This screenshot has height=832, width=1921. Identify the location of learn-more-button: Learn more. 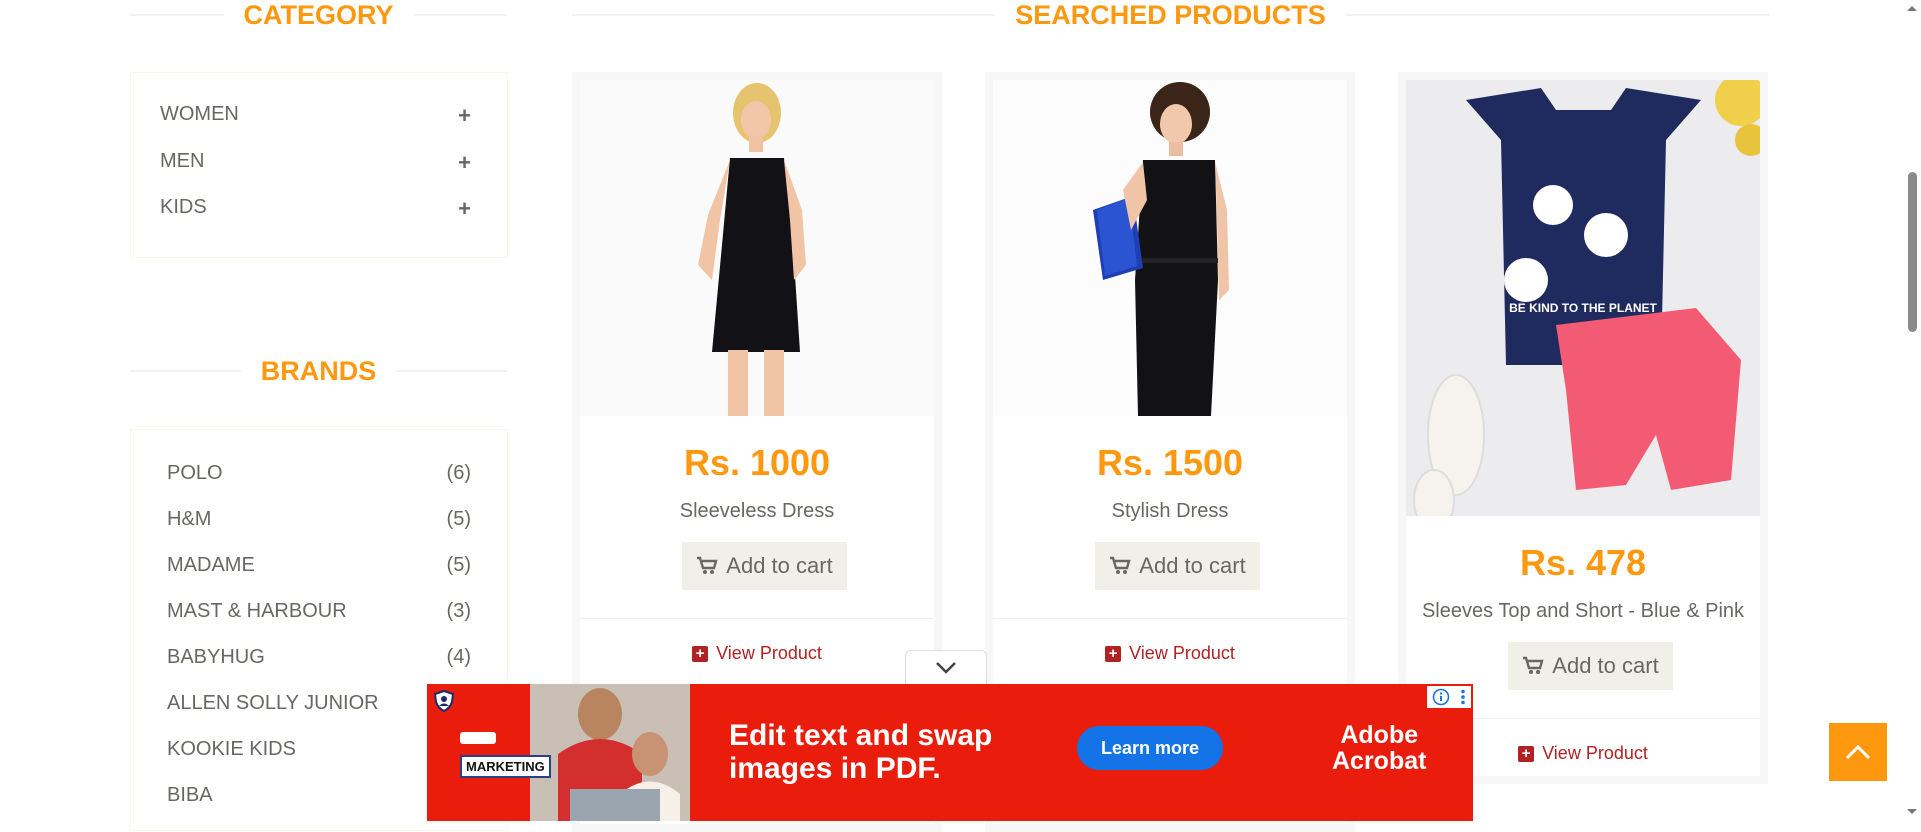
(1150, 748).